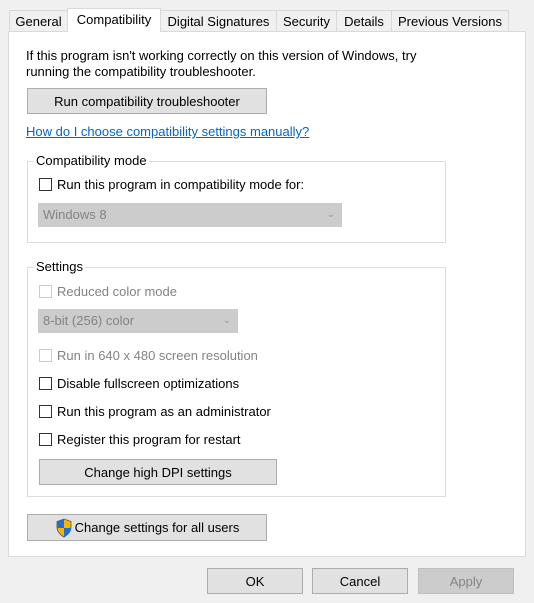  Describe the element at coordinates (45, 184) in the screenshot. I see `compat-mode-checkbox` at that location.